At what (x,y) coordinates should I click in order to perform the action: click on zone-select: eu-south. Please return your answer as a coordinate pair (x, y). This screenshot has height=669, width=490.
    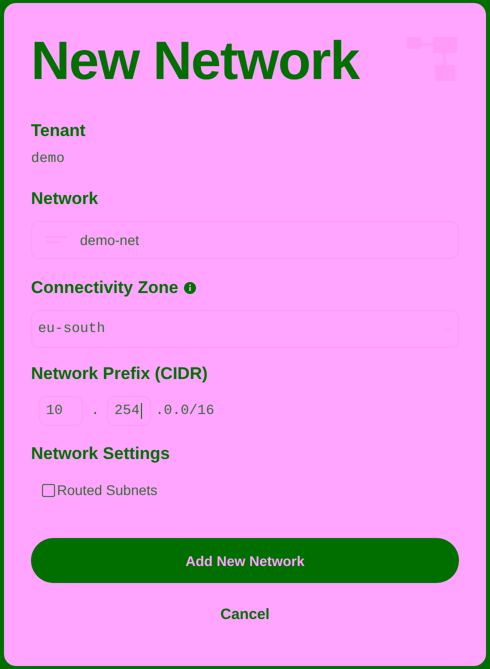
    Looking at the image, I should click on (245, 329).